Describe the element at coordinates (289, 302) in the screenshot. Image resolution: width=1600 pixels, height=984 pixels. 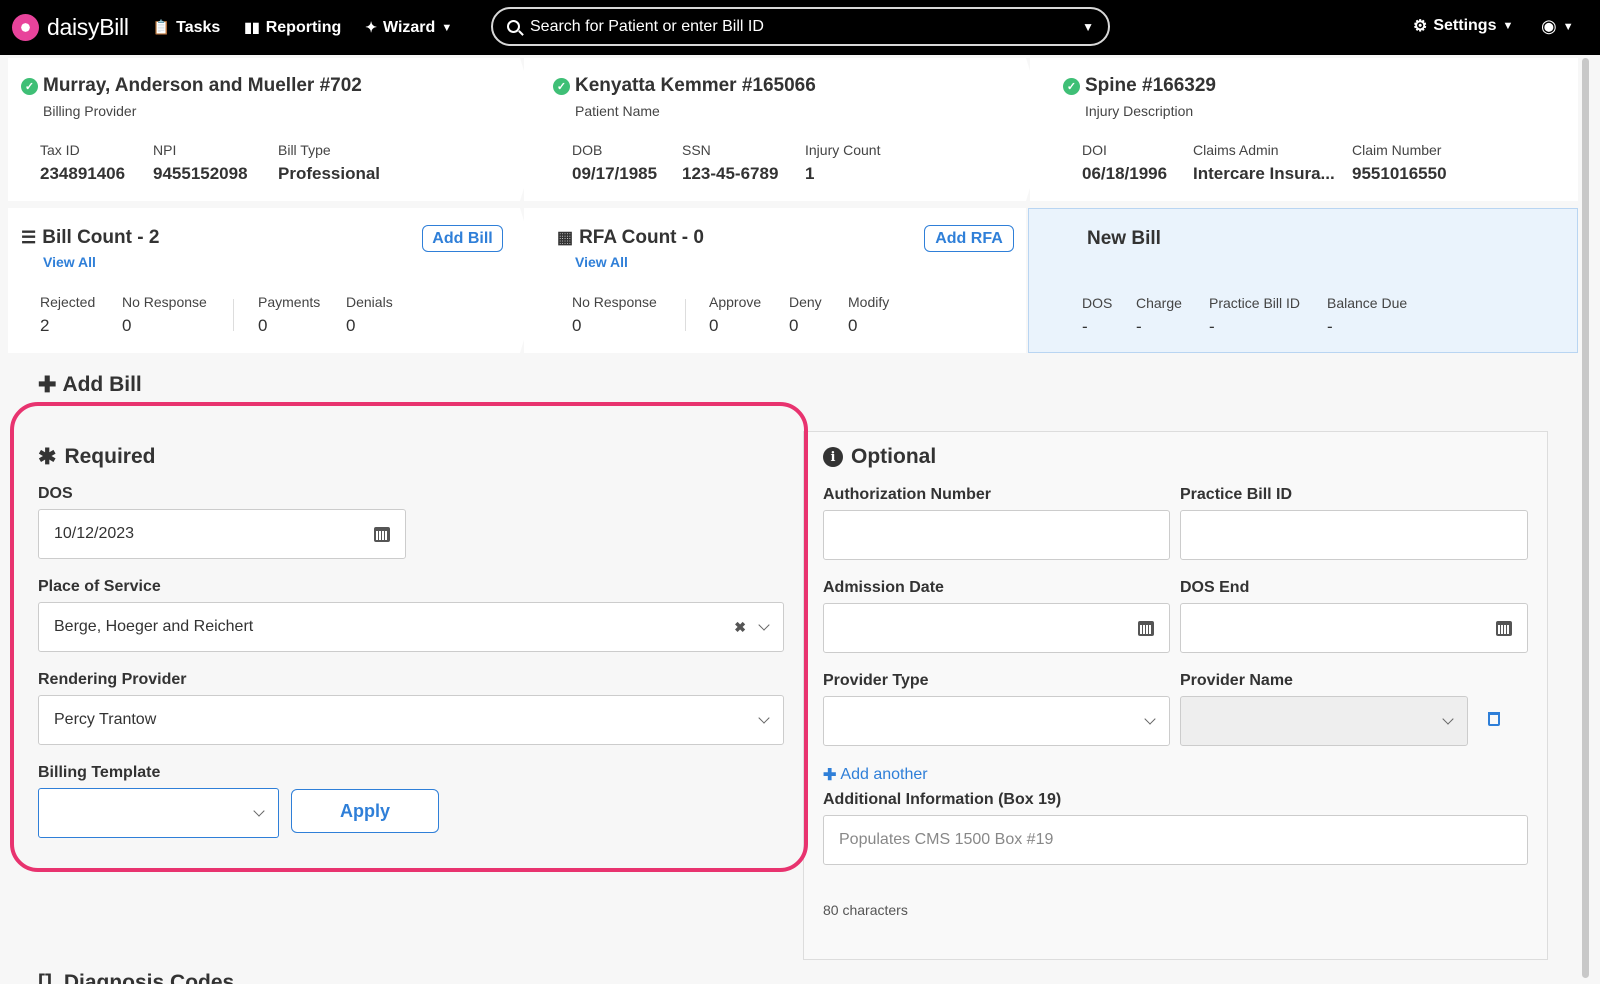
I see `payments-label: Payments` at that location.